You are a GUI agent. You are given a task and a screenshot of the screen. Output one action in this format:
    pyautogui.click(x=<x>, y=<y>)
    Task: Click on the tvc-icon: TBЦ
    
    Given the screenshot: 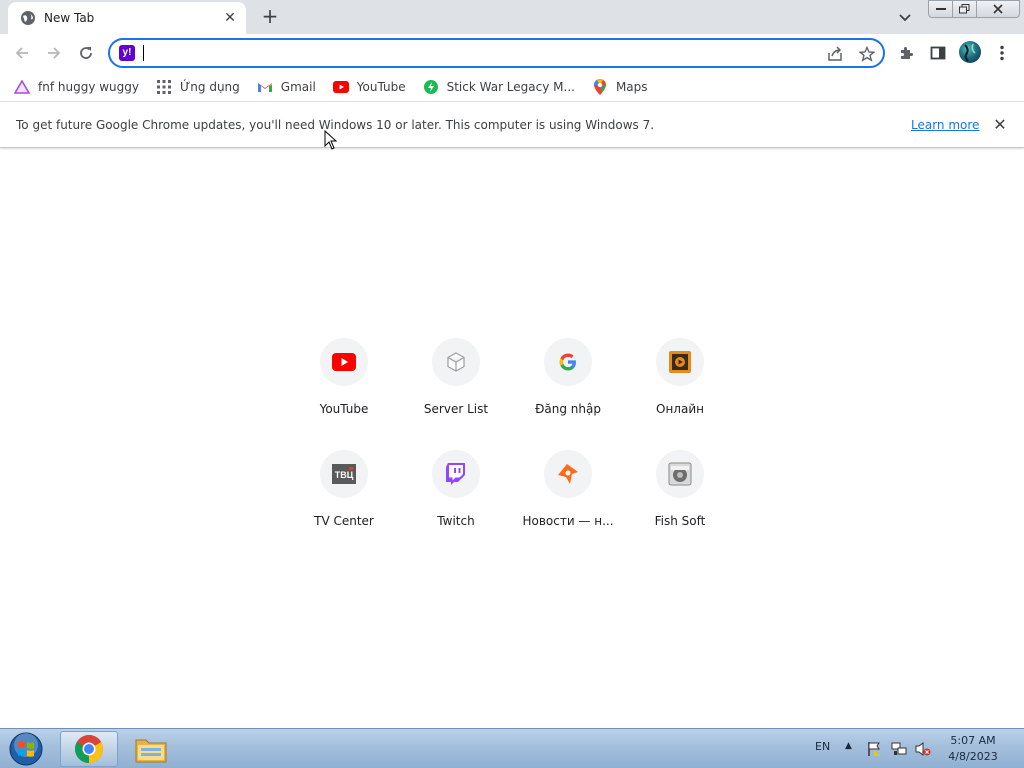 What is the action you would take?
    pyautogui.click(x=344, y=474)
    